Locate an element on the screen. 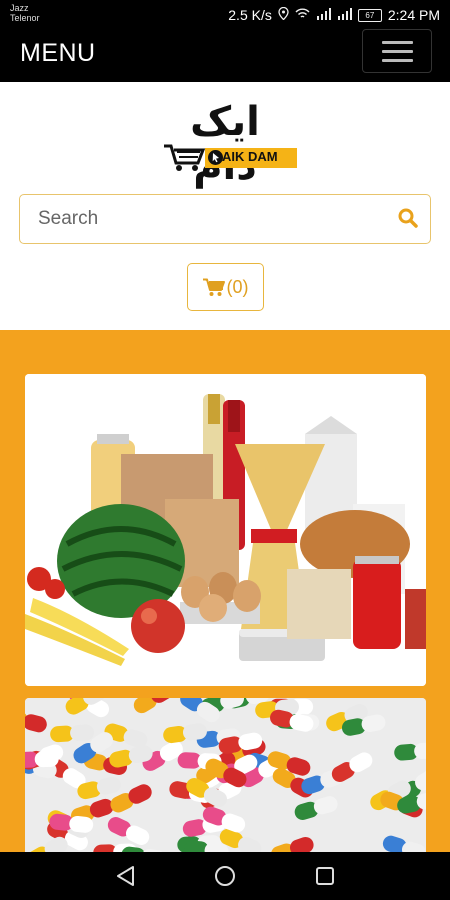 This screenshot has height=900, width=450. capsule-pill is located at coordinates (42, 759).